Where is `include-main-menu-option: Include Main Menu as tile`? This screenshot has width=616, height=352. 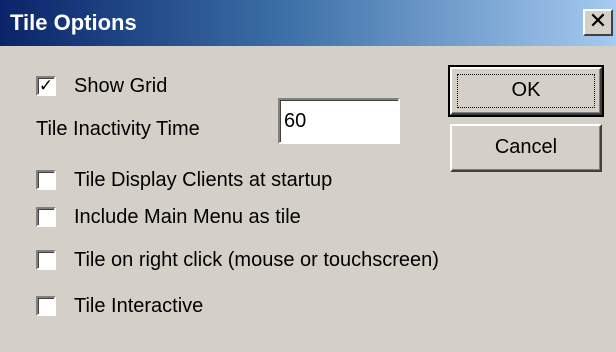 include-main-menu-option: Include Main Menu as tile is located at coordinates (168, 217).